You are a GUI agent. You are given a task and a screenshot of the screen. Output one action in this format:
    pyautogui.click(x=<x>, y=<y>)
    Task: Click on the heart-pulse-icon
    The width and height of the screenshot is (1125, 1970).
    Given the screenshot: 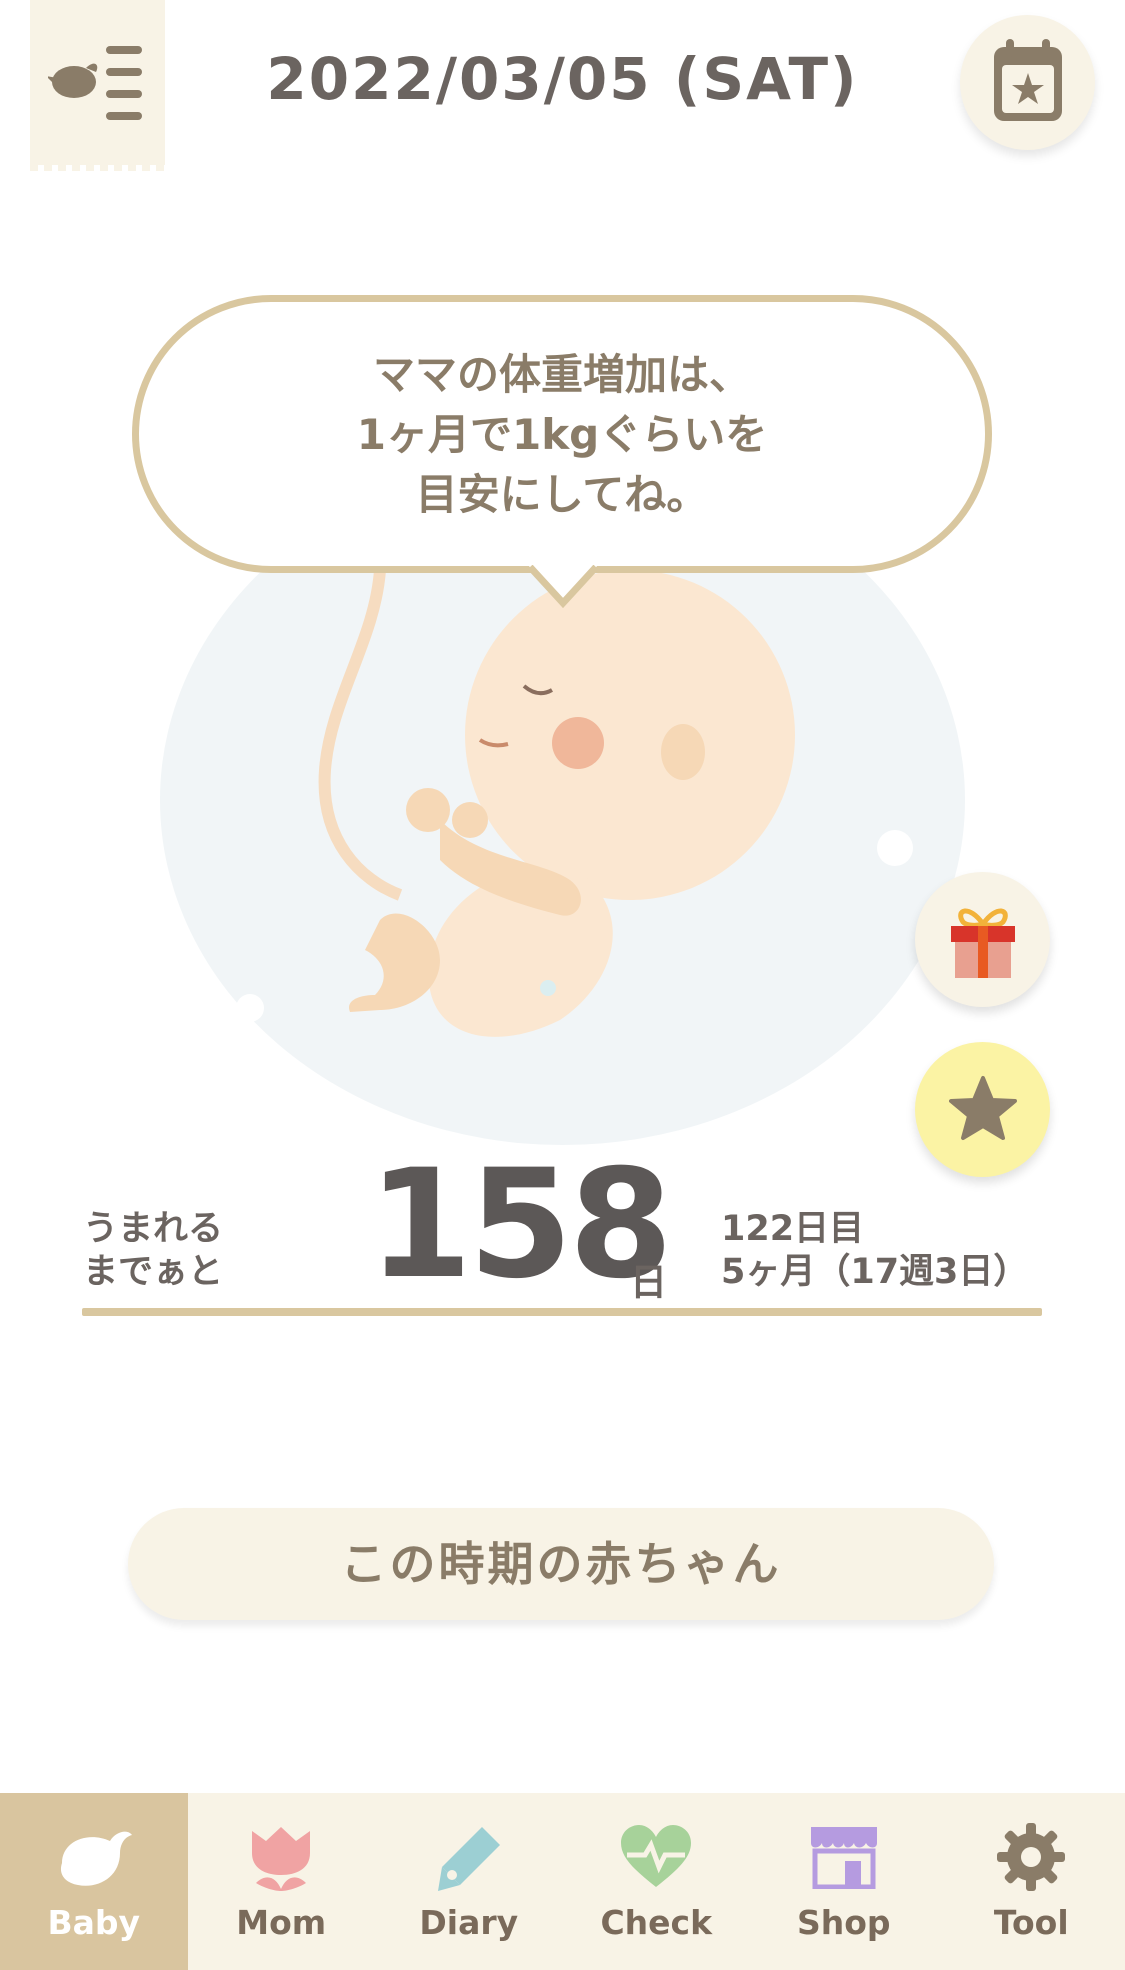 What is the action you would take?
    pyautogui.click(x=656, y=1856)
    